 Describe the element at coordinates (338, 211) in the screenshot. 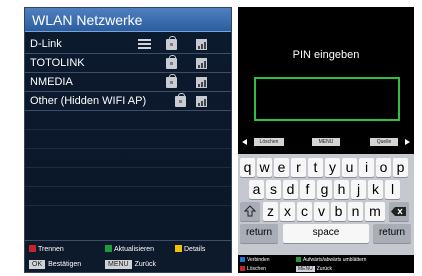

I see `key-b: b` at that location.